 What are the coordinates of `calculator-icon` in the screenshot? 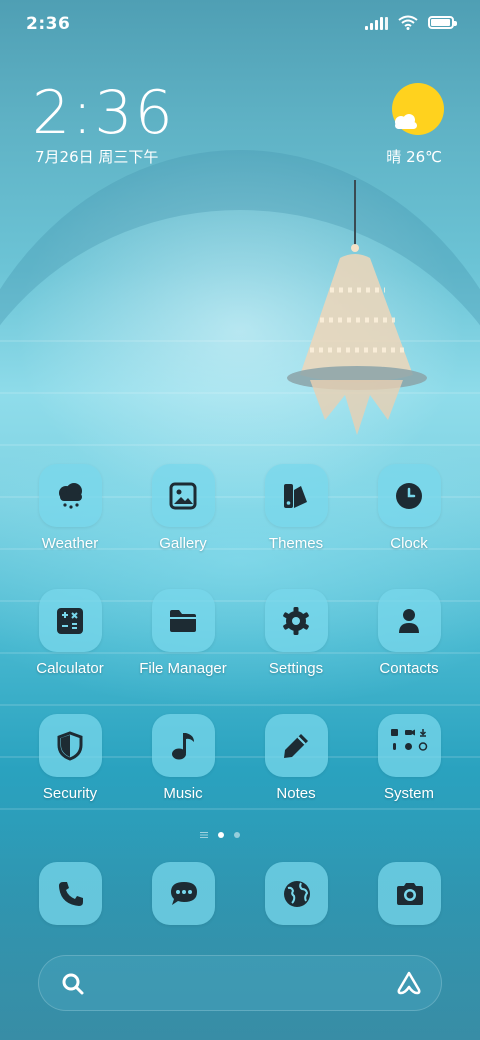 It's located at (70, 620).